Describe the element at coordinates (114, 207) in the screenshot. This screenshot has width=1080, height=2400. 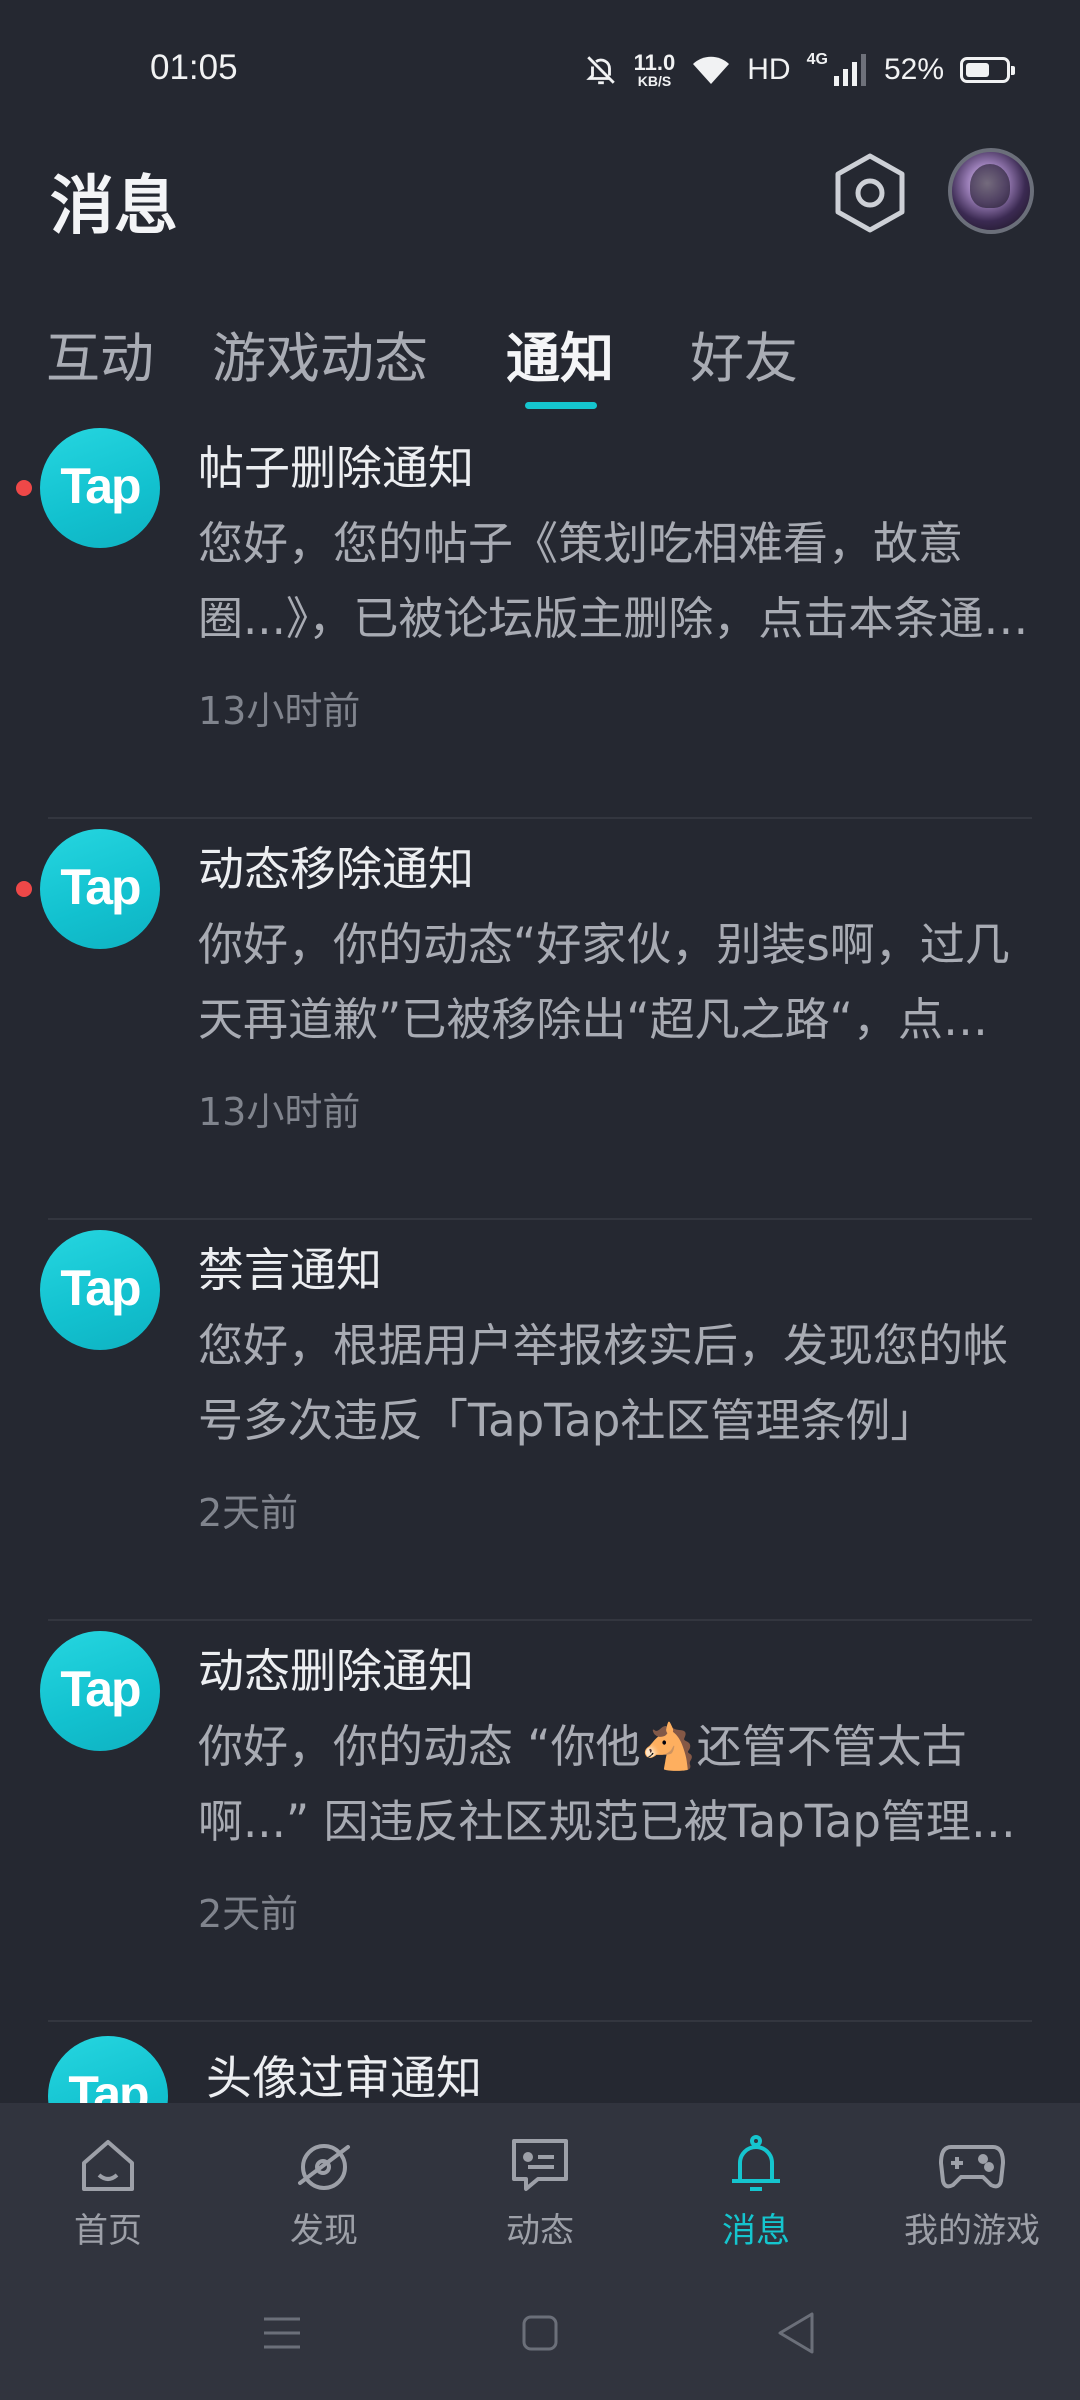
I see `page-title: 消息` at that location.